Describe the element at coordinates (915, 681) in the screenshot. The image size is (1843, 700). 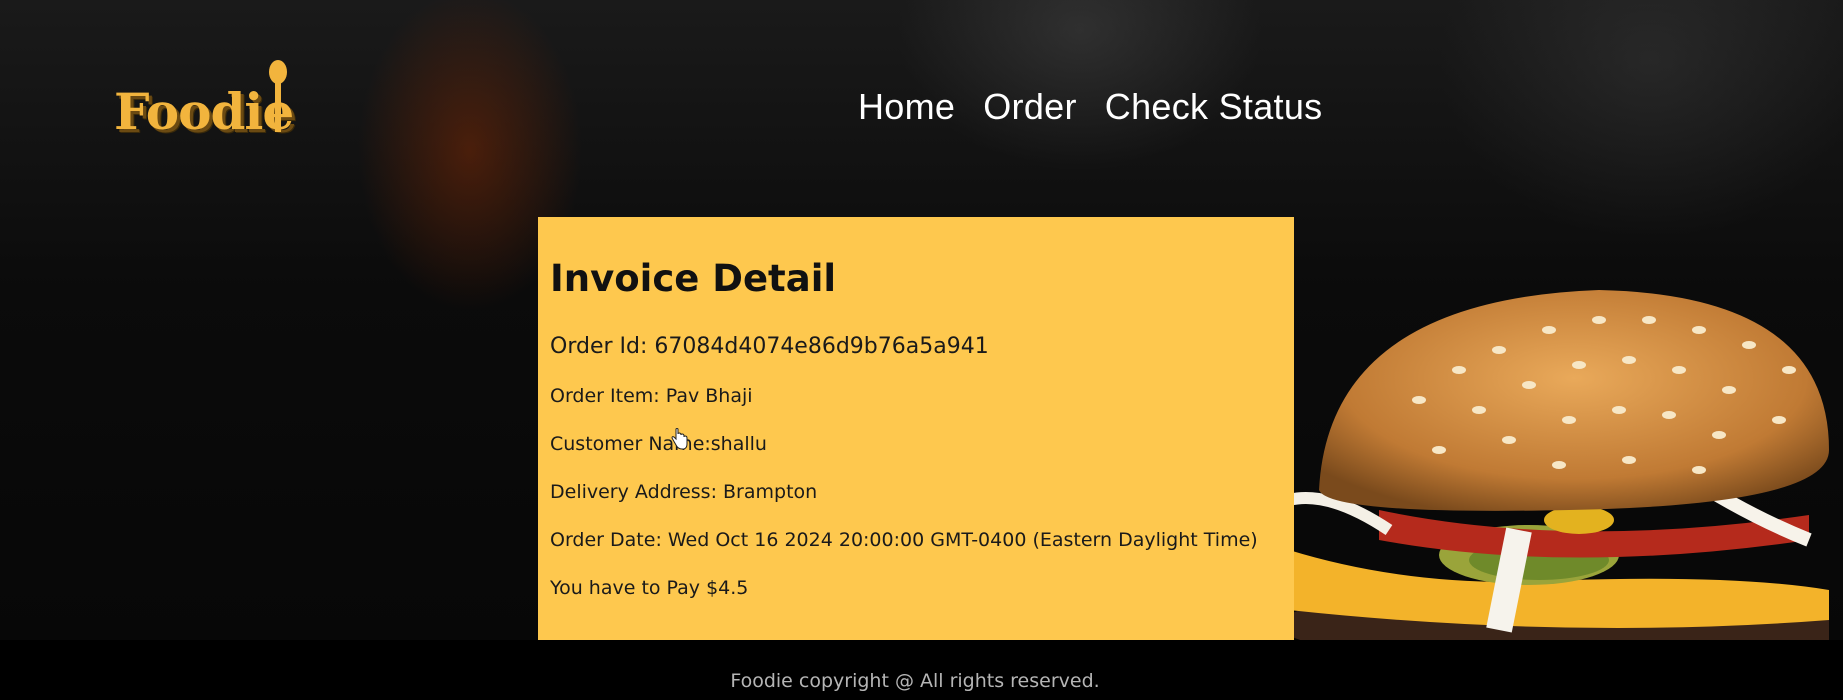
I see `copyright-text: Foodie copyright @ All rights reserved.` at that location.